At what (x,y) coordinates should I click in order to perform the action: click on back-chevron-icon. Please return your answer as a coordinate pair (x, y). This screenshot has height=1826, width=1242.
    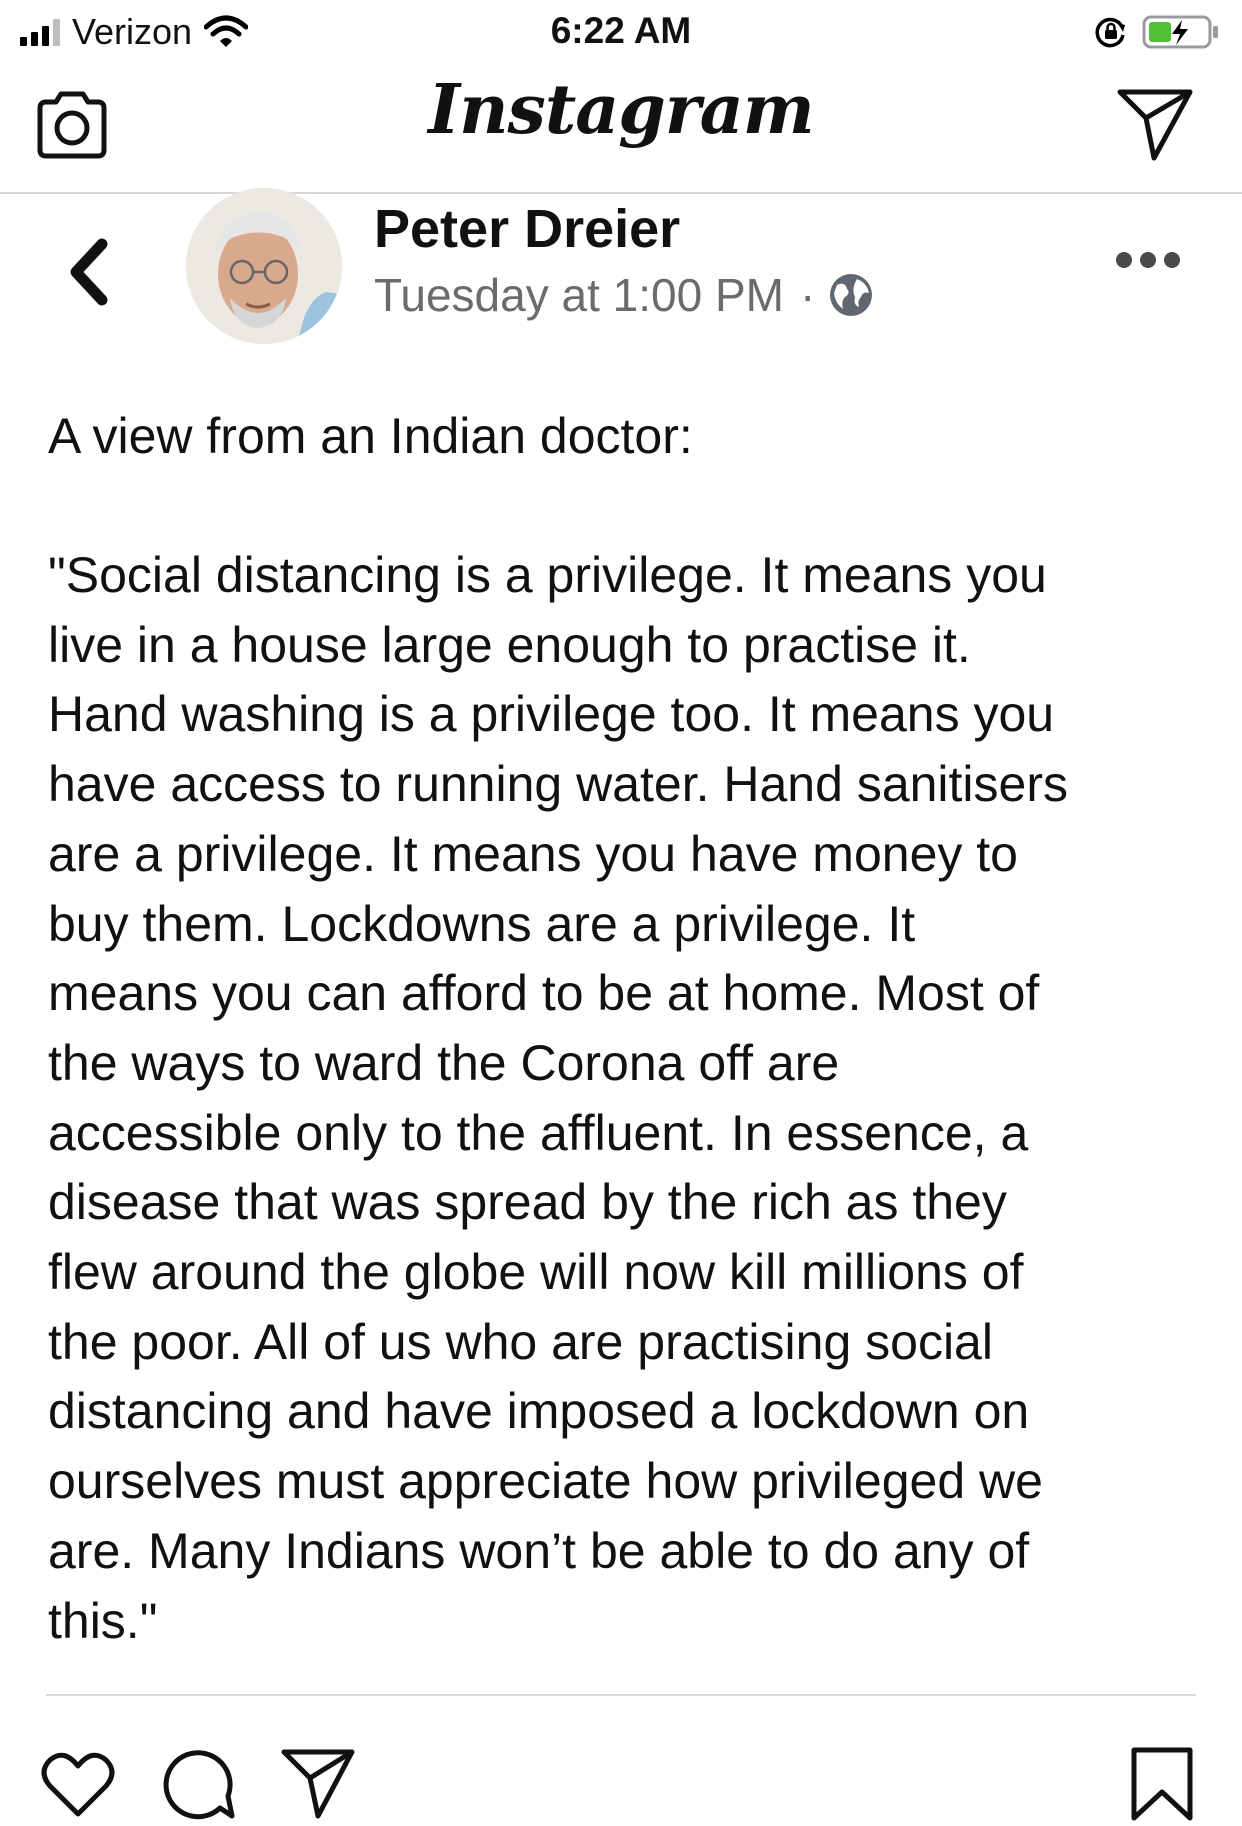
    Looking at the image, I should click on (90, 272).